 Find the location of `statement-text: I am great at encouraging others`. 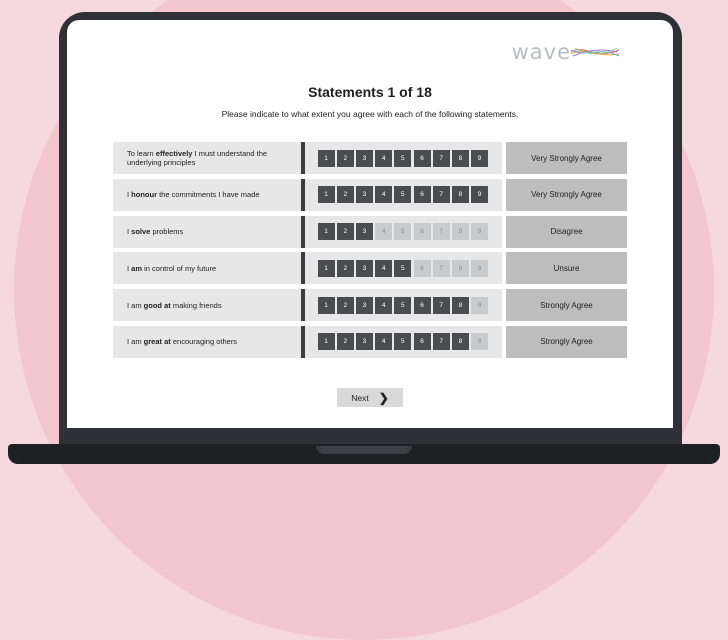

statement-text: I am great at encouraging others is located at coordinates (207, 341).